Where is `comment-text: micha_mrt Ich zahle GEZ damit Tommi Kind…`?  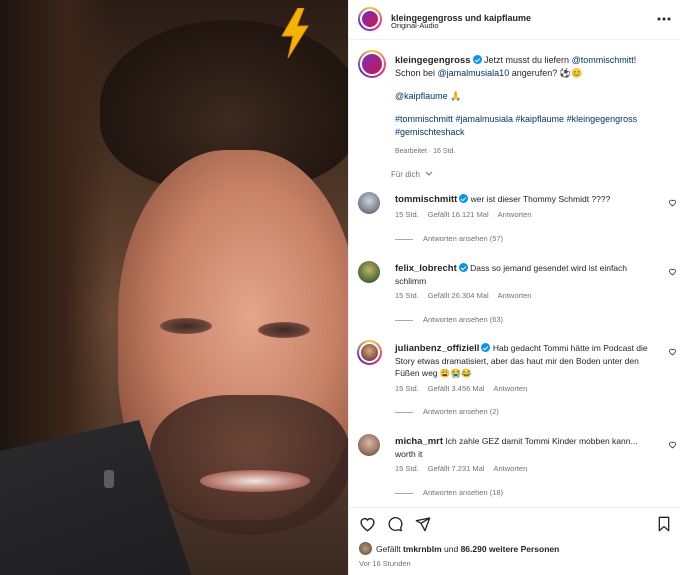
comment-text: micha_mrt Ich zahle GEZ damit Tommi Kind… is located at coordinates (522, 447).